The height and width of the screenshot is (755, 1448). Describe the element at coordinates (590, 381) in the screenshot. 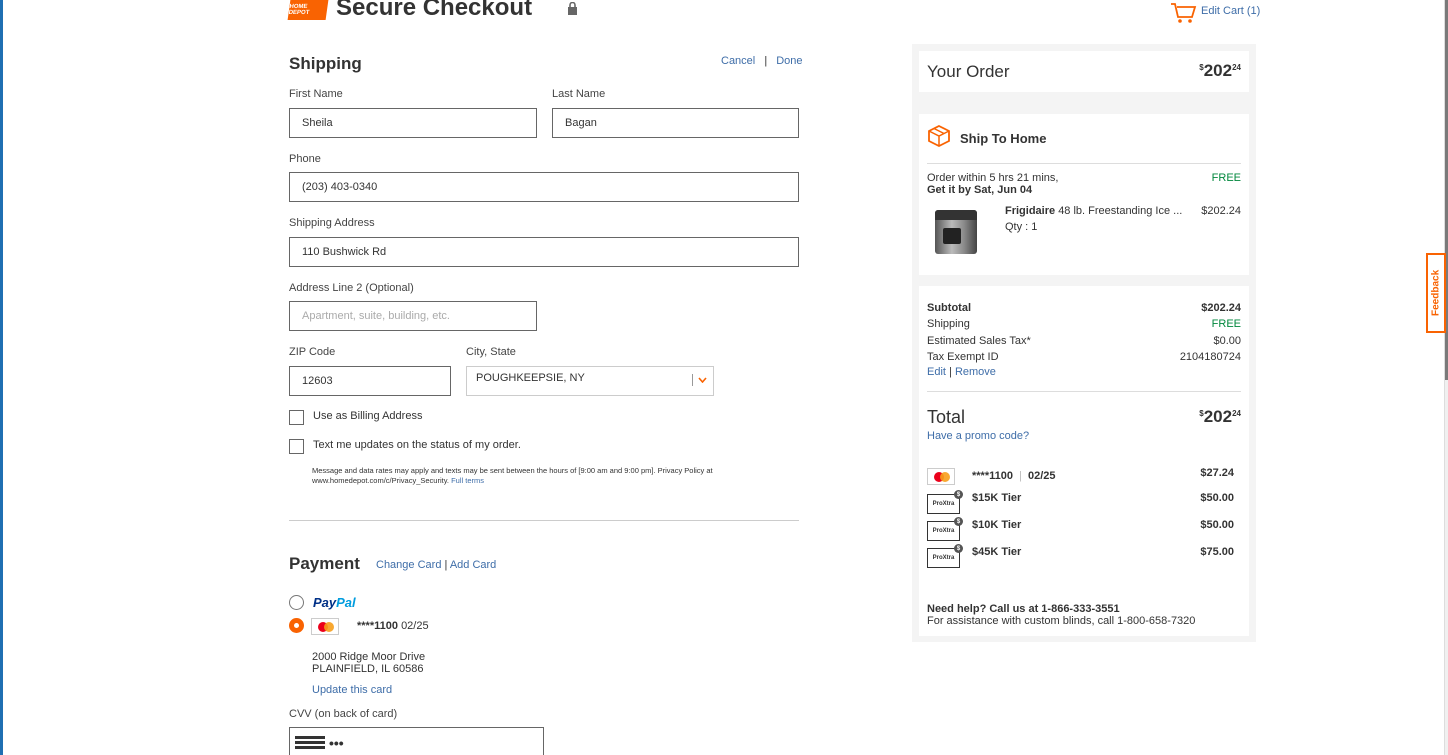

I see `city-state-select: POUGHKEEPSIE, NY` at that location.